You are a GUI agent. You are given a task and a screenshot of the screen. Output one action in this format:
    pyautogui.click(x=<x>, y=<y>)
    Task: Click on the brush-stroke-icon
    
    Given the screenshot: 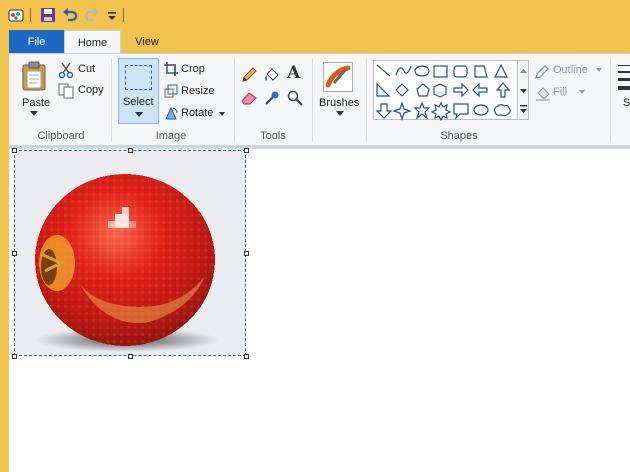 What is the action you would take?
    pyautogui.click(x=338, y=76)
    